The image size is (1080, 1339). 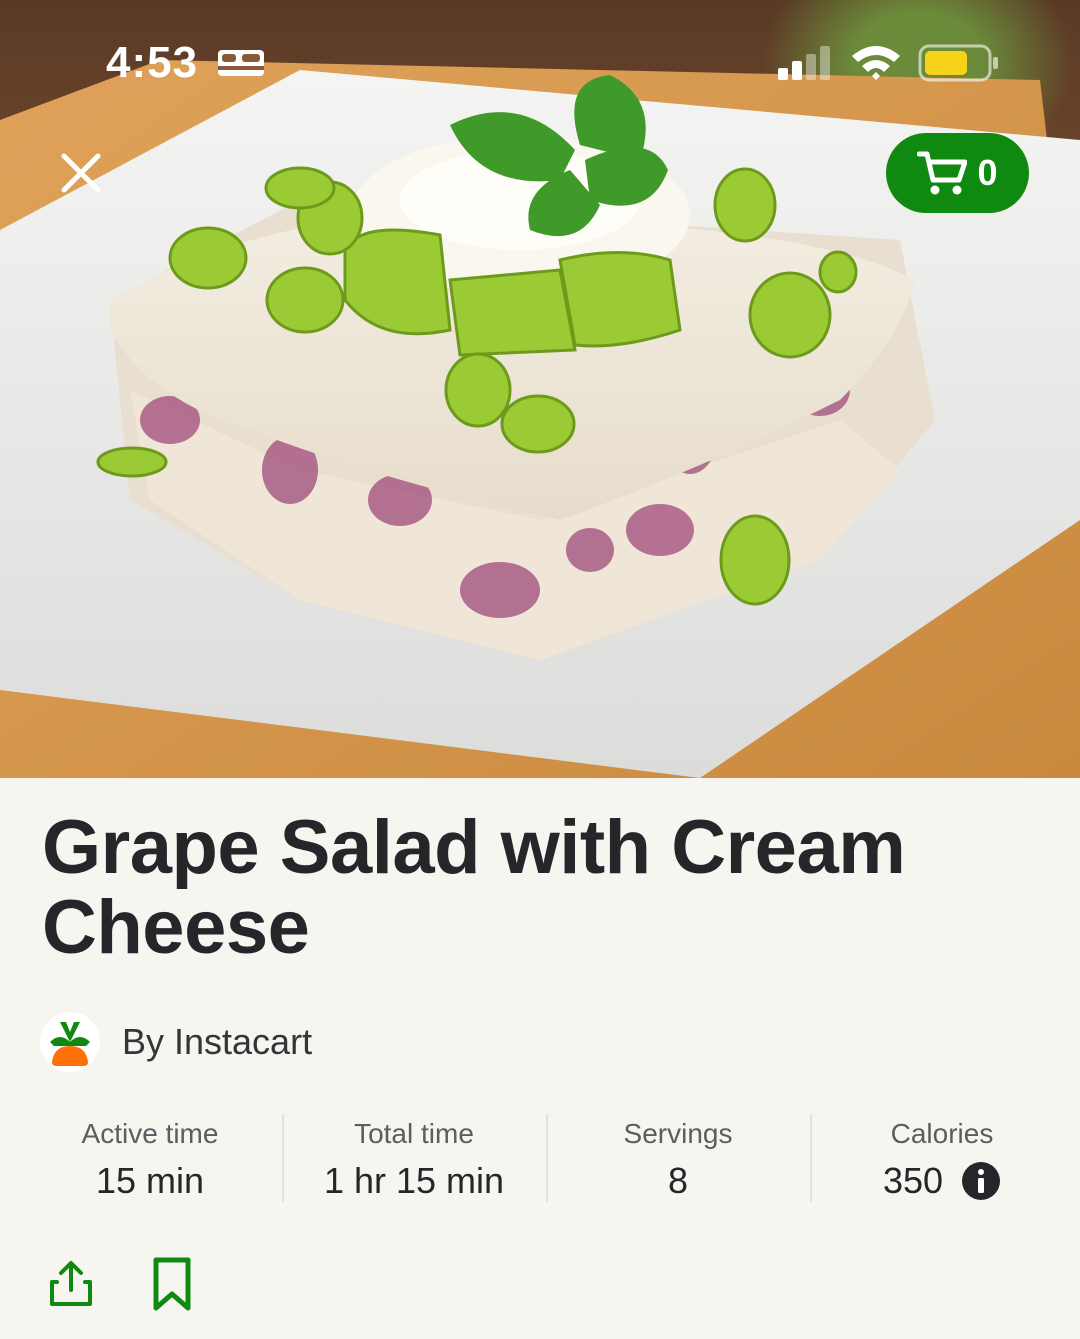 I want to click on share-icon, so click(x=71, y=1283).